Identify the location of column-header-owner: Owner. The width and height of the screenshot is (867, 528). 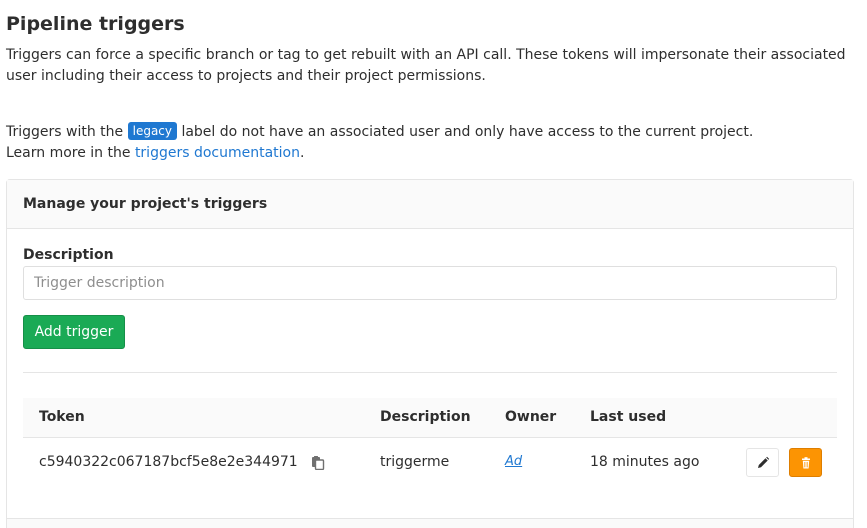
(531, 417).